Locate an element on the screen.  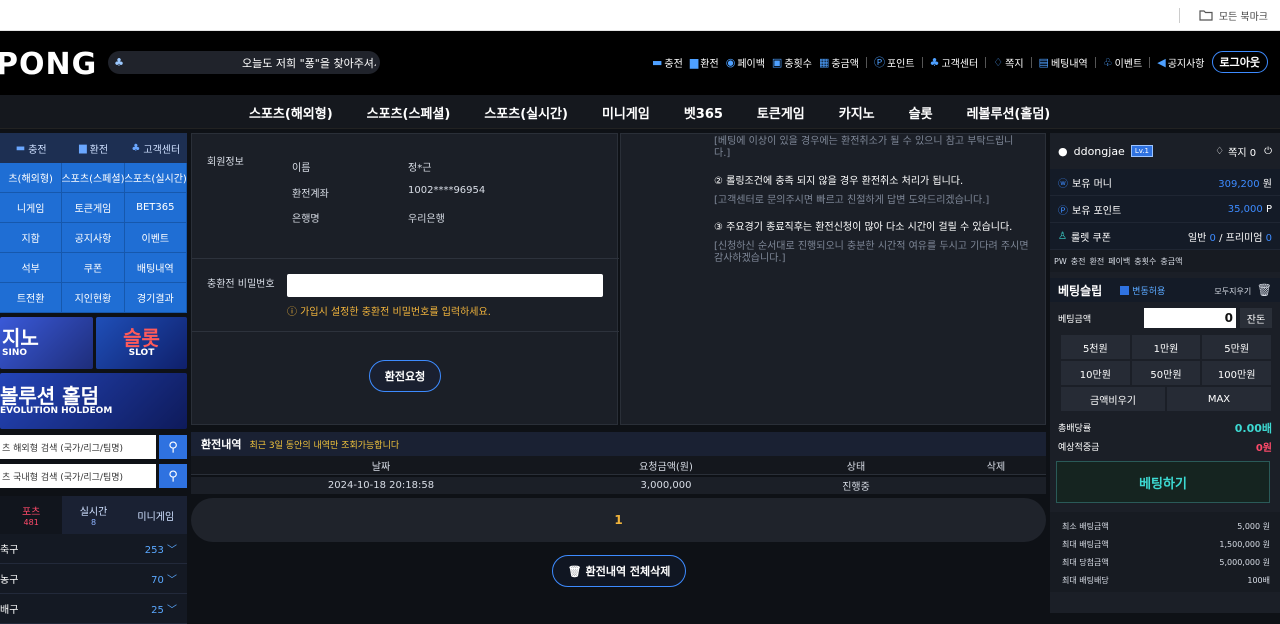
support-icon: ♣ is located at coordinates (934, 62).